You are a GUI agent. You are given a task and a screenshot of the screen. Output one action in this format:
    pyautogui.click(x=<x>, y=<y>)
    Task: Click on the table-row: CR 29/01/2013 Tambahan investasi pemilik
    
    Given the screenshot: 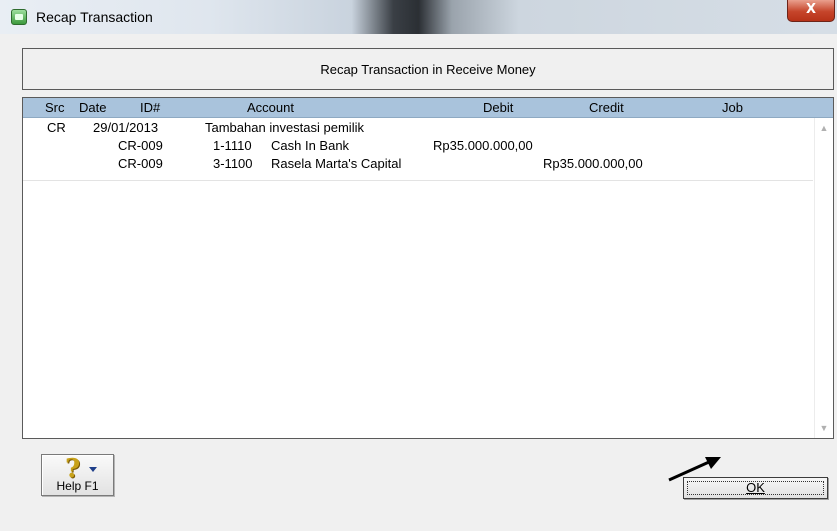 What is the action you would take?
    pyautogui.click(x=418, y=129)
    